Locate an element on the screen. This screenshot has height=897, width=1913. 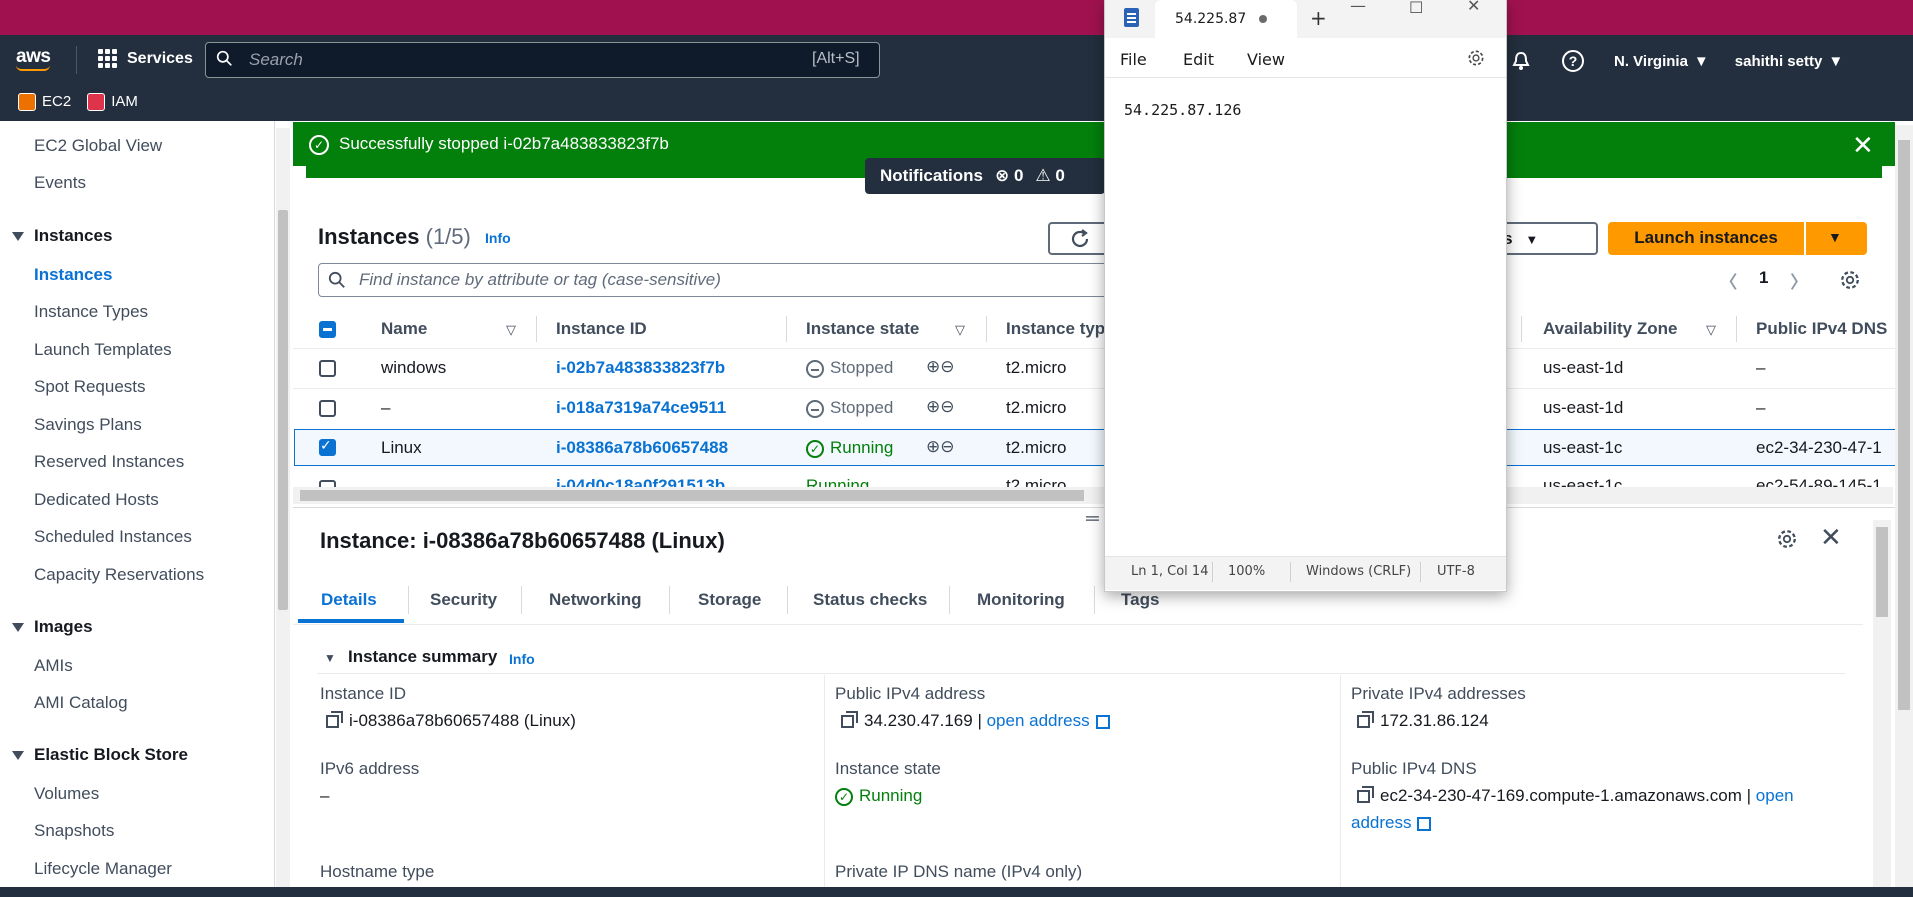
instance-id-link: i-02b7a483833823f7b is located at coordinates (640, 368).